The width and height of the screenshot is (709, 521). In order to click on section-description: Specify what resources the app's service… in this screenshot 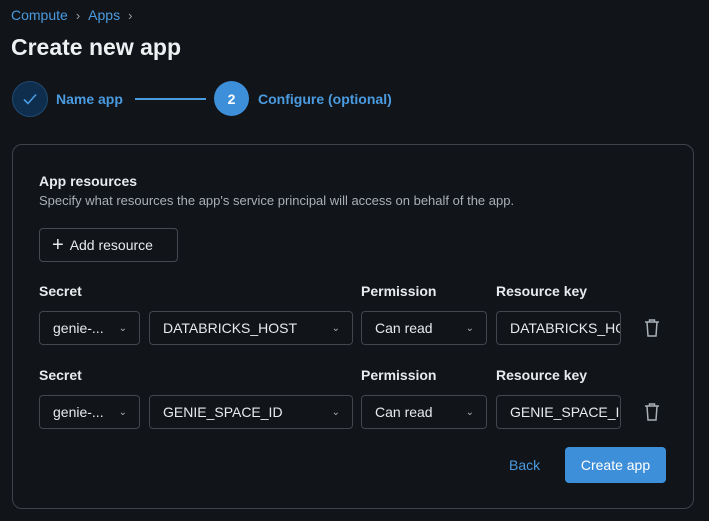, I will do `click(277, 200)`.